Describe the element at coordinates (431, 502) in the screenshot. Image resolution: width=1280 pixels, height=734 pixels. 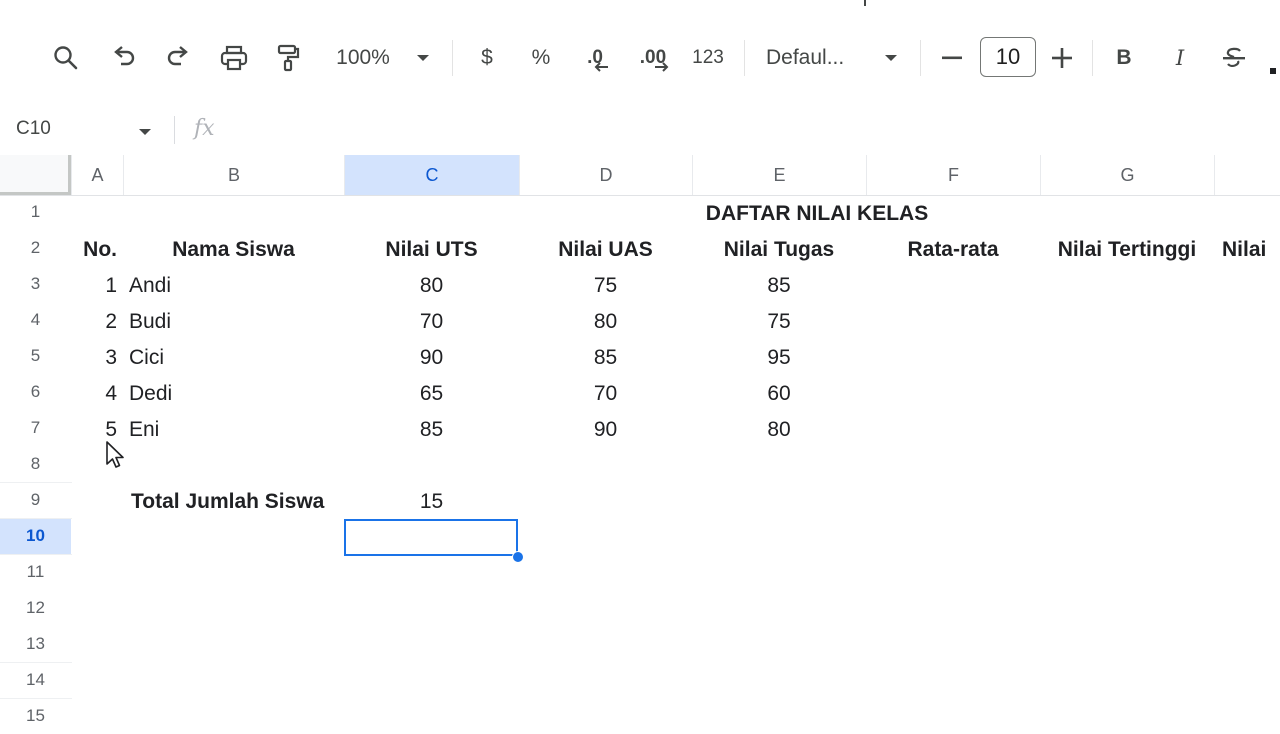
I see `total-value: 15` at that location.